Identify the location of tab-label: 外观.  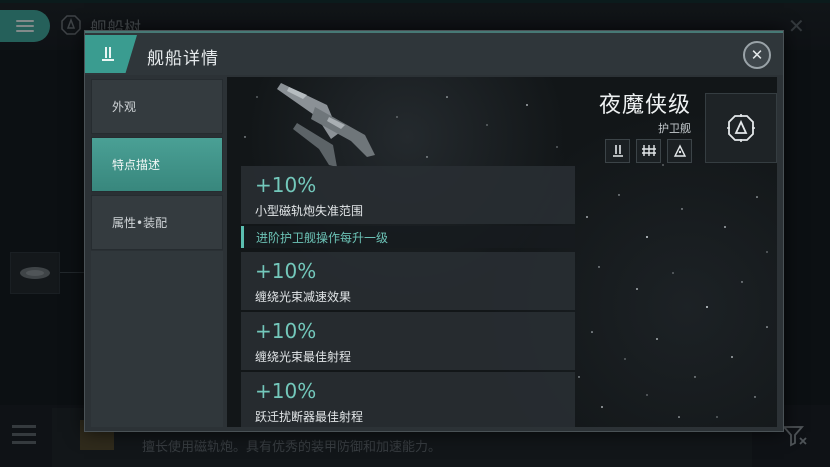
(124, 107).